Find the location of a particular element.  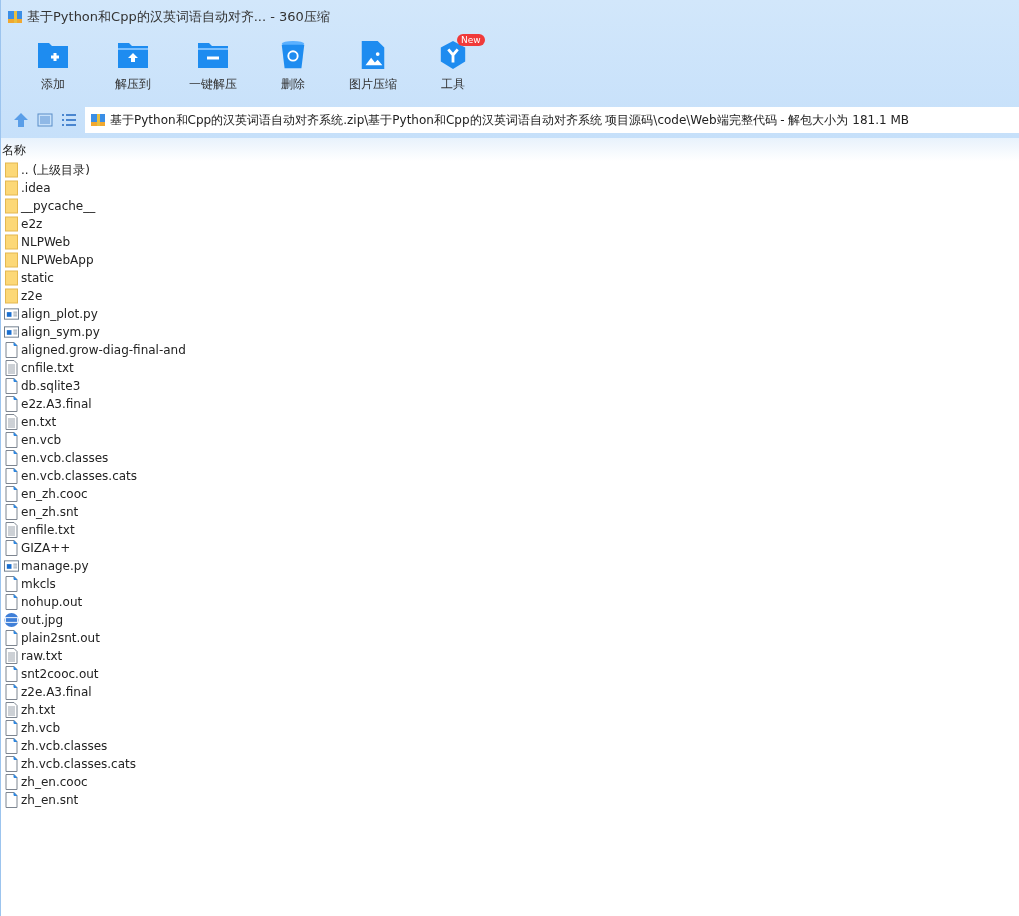

file-name: z2e is located at coordinates (32, 296).